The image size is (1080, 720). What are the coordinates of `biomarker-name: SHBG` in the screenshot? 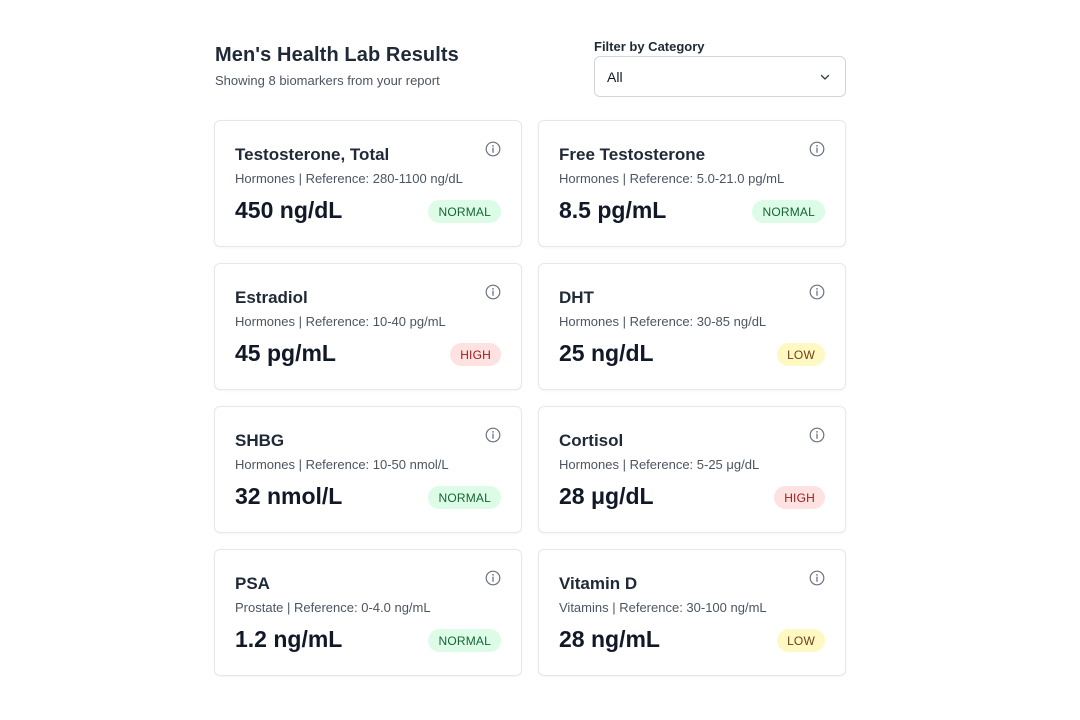 It's located at (260, 440).